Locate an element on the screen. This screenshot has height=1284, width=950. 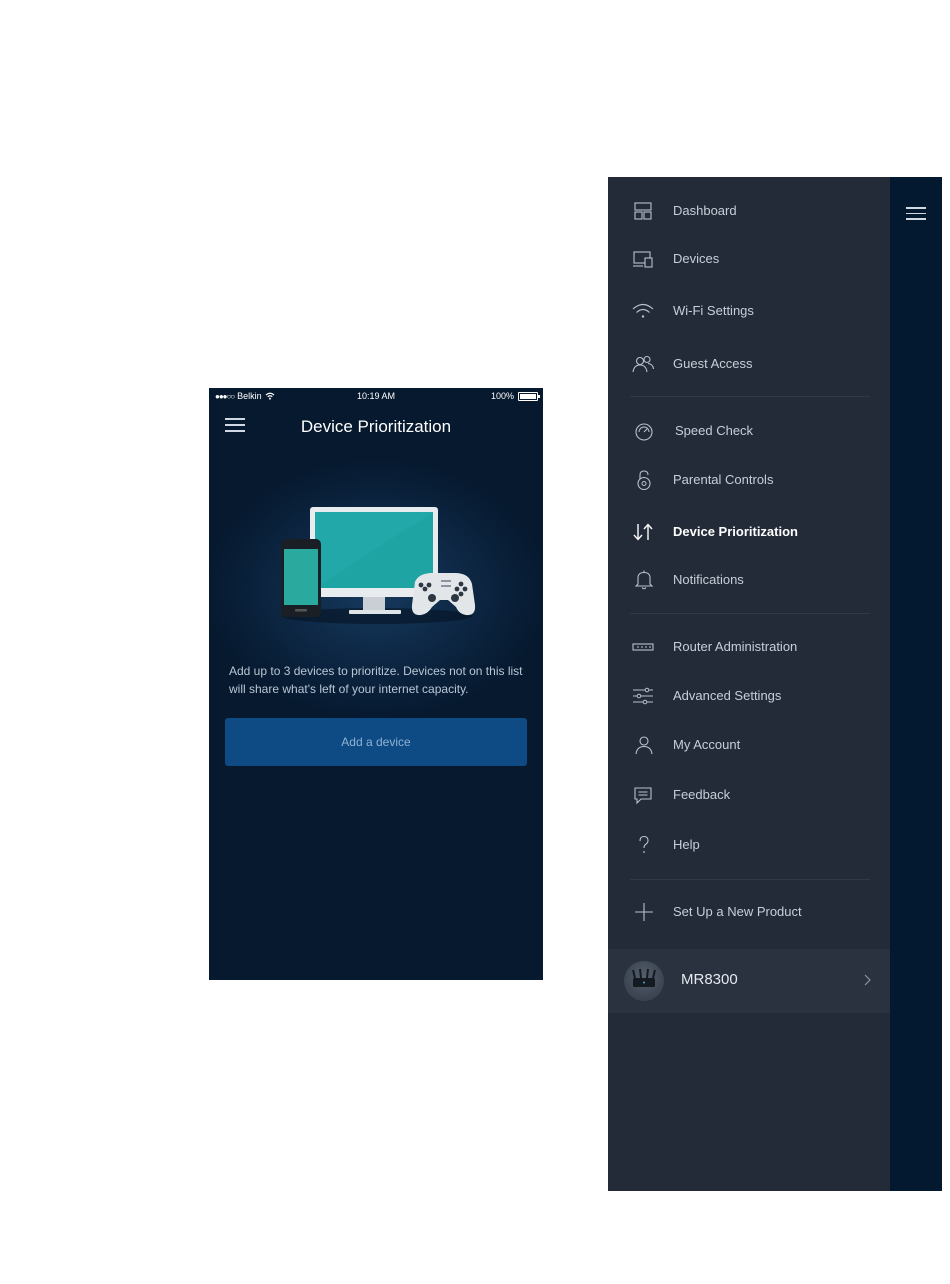
menu-item-set-up-new-product: Set Up a New Product is located at coordinates (749, 912).